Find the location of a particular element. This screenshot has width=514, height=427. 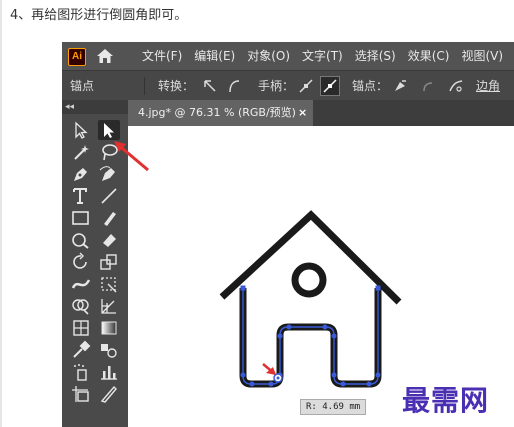

watermark-text: 最需网 is located at coordinates (446, 400).